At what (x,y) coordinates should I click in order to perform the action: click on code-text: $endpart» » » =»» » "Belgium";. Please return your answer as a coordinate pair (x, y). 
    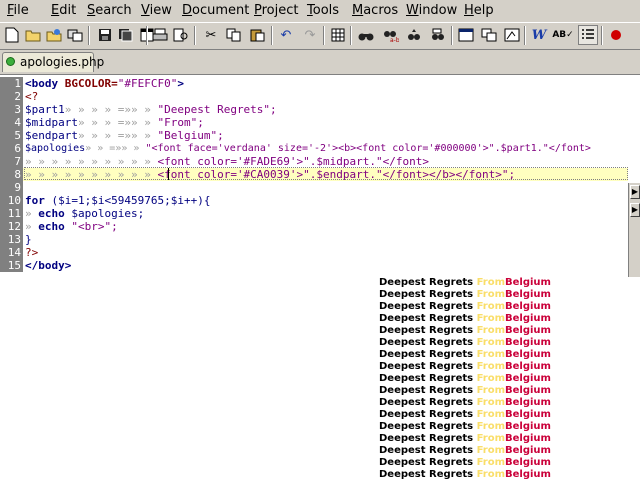
    Looking at the image, I should click on (124, 135).